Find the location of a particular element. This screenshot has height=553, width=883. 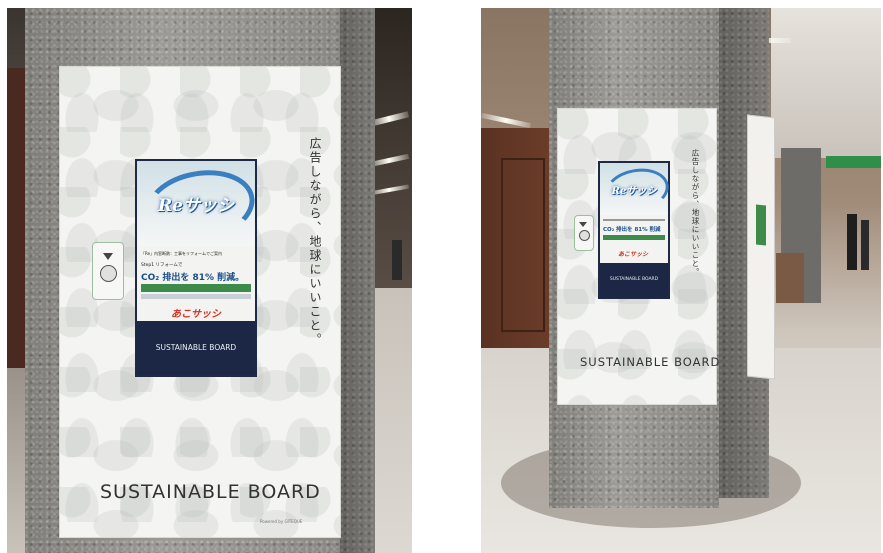

screen-info-area: CO₂ 排出を 81% 削減 あこサッシ is located at coordinates (634, 239).